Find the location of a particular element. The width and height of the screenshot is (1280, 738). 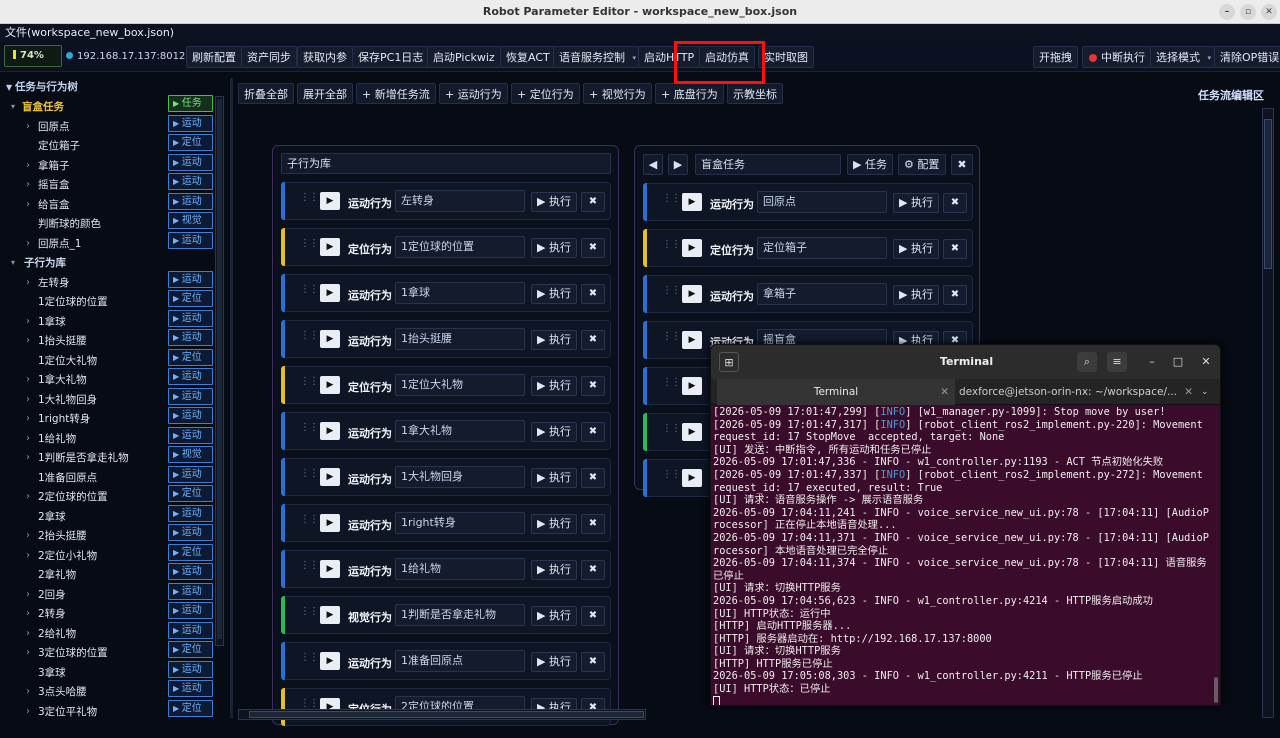

voice-service-dropdown: 语音服务控制 ▾ is located at coordinates (596, 57).